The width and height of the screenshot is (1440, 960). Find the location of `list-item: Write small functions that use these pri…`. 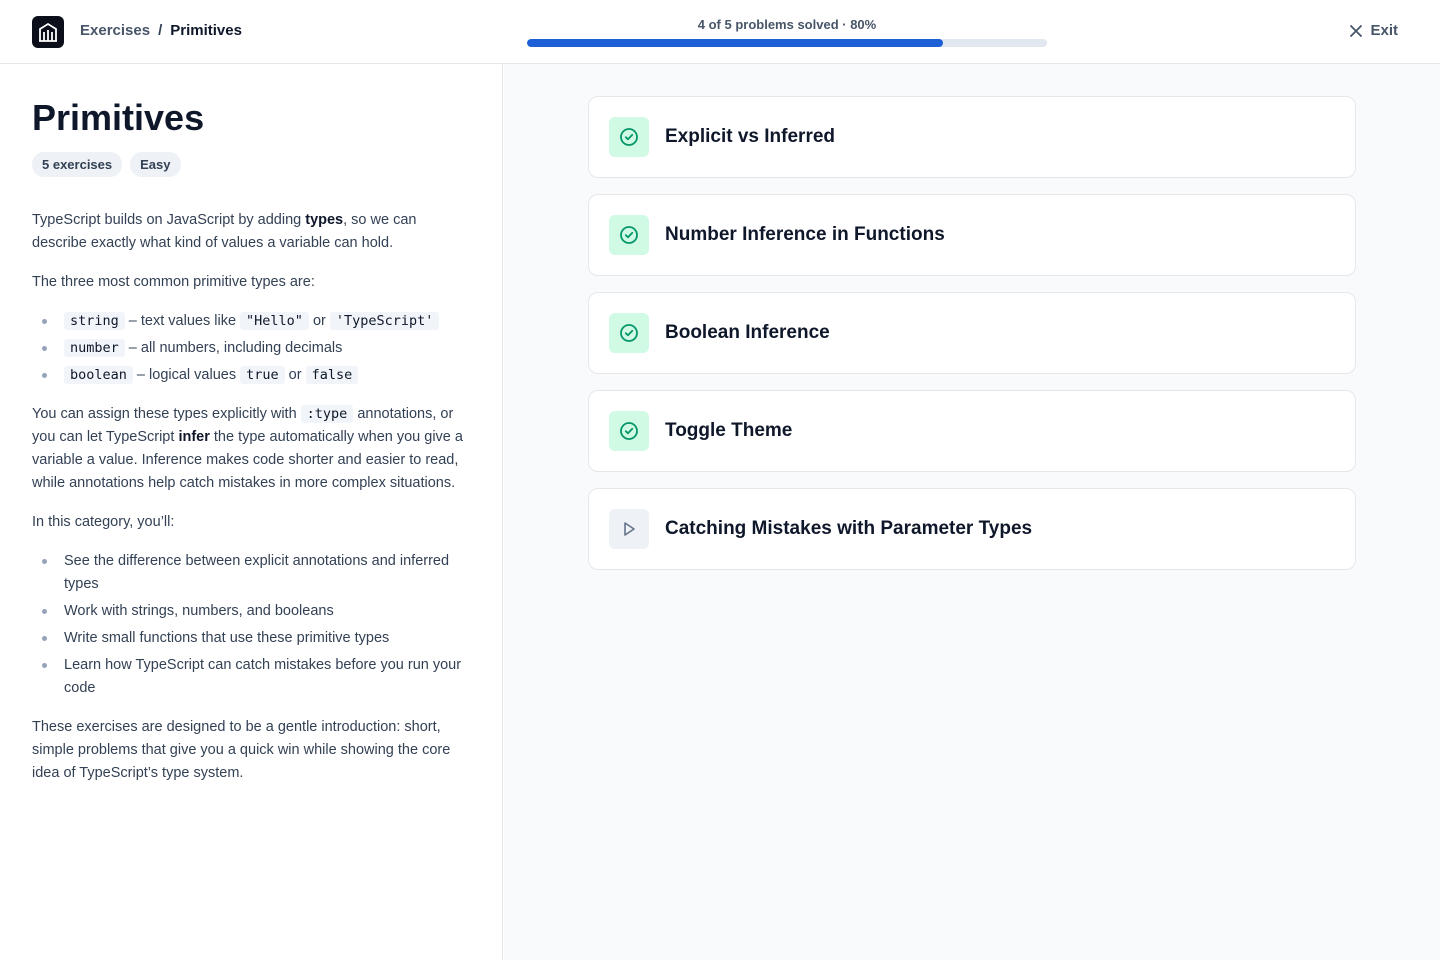

list-item: Write small functions that use these pri… is located at coordinates (251, 638).